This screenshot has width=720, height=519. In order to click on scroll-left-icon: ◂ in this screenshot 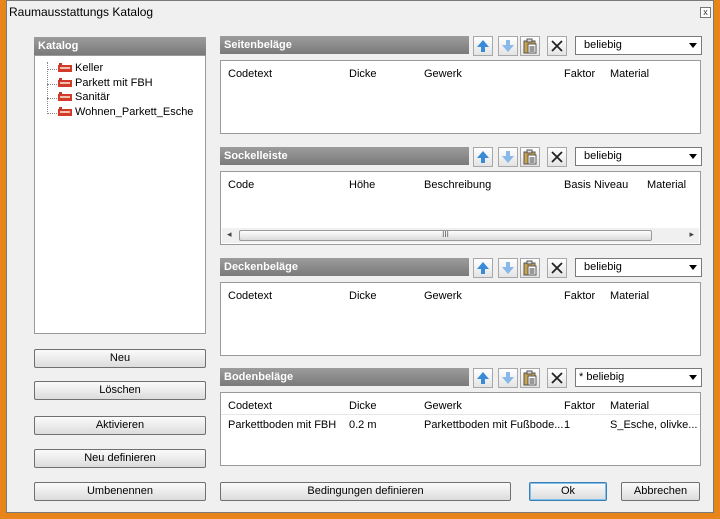, I will do `click(229, 234)`.